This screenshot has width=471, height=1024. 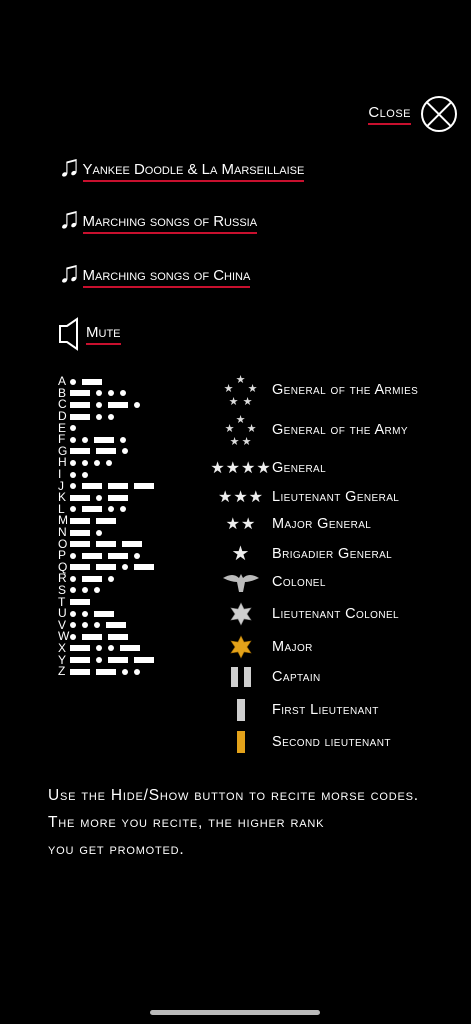 I want to click on song-russia-button: ♫ Marching songs of Russia, so click(x=158, y=219).